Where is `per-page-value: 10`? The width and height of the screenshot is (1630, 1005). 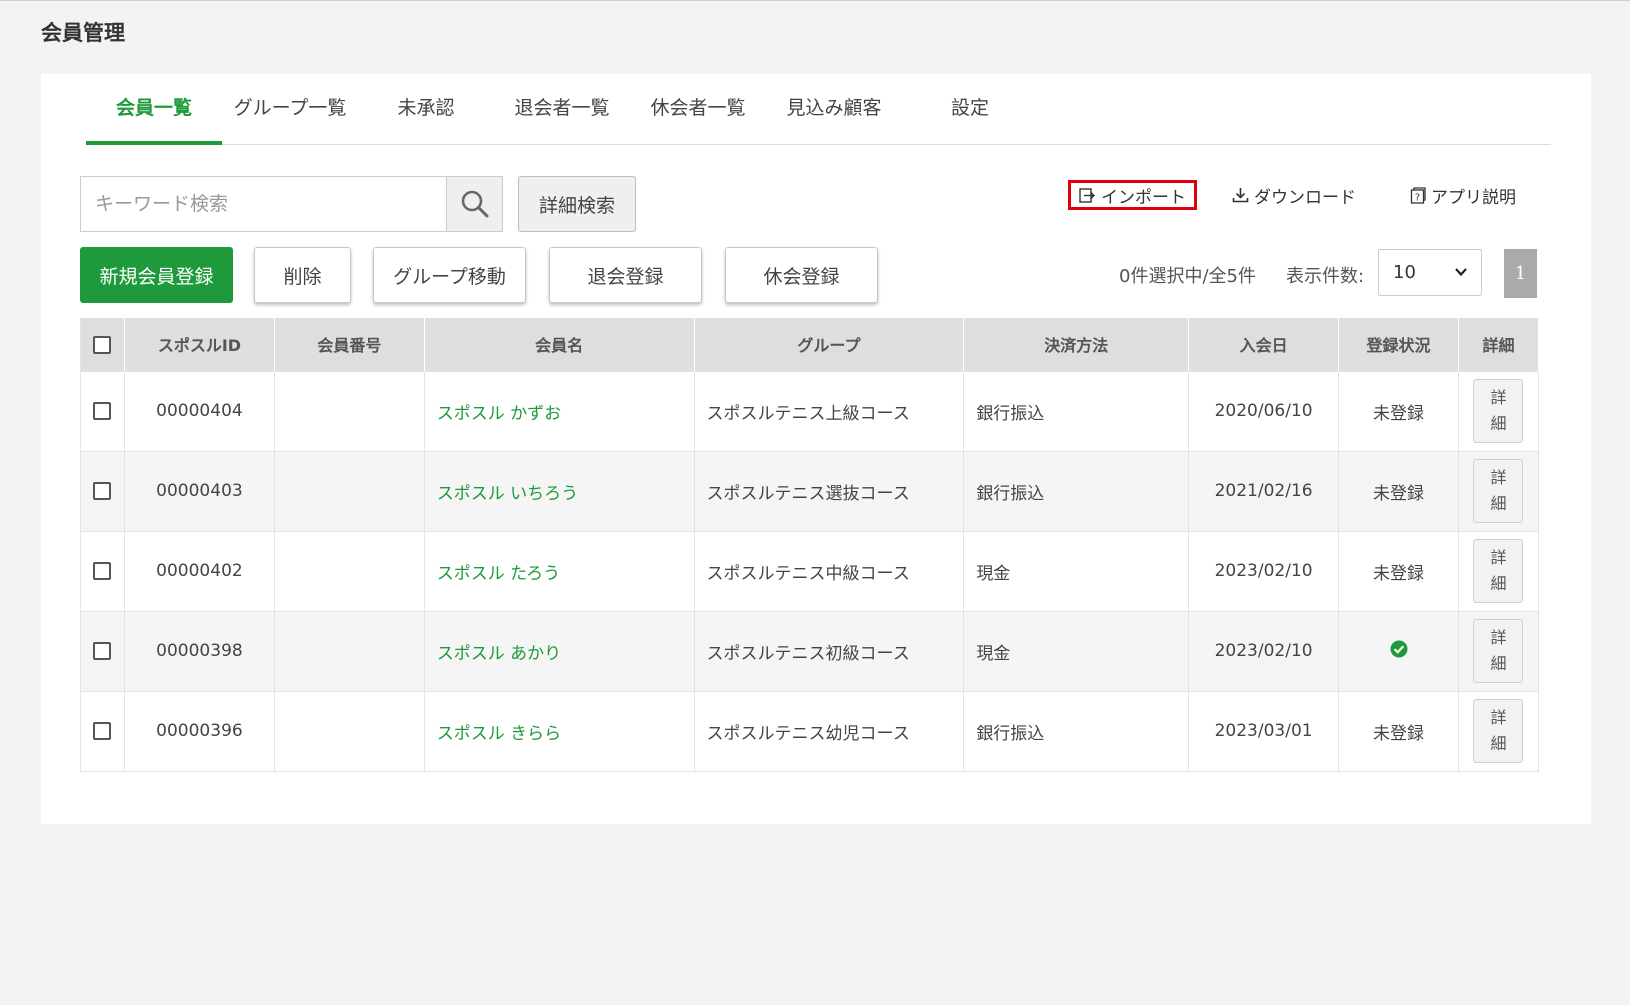 per-page-value: 10 is located at coordinates (1404, 272).